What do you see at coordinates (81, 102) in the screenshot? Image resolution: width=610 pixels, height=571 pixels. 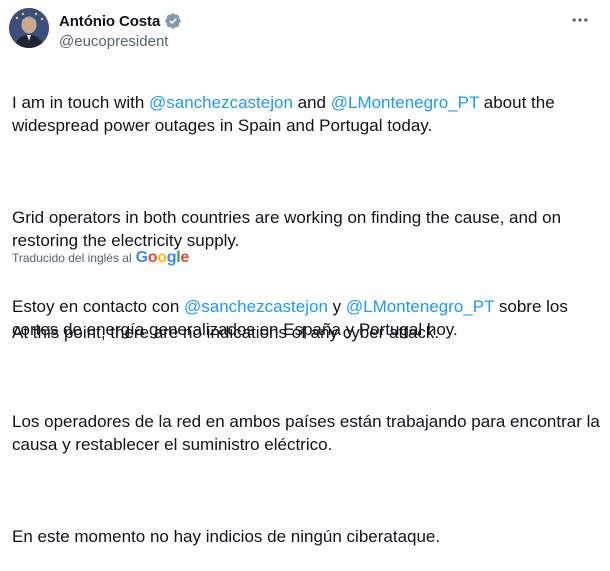 I see `tweet-text-segment: I am in touch with` at bounding box center [81, 102].